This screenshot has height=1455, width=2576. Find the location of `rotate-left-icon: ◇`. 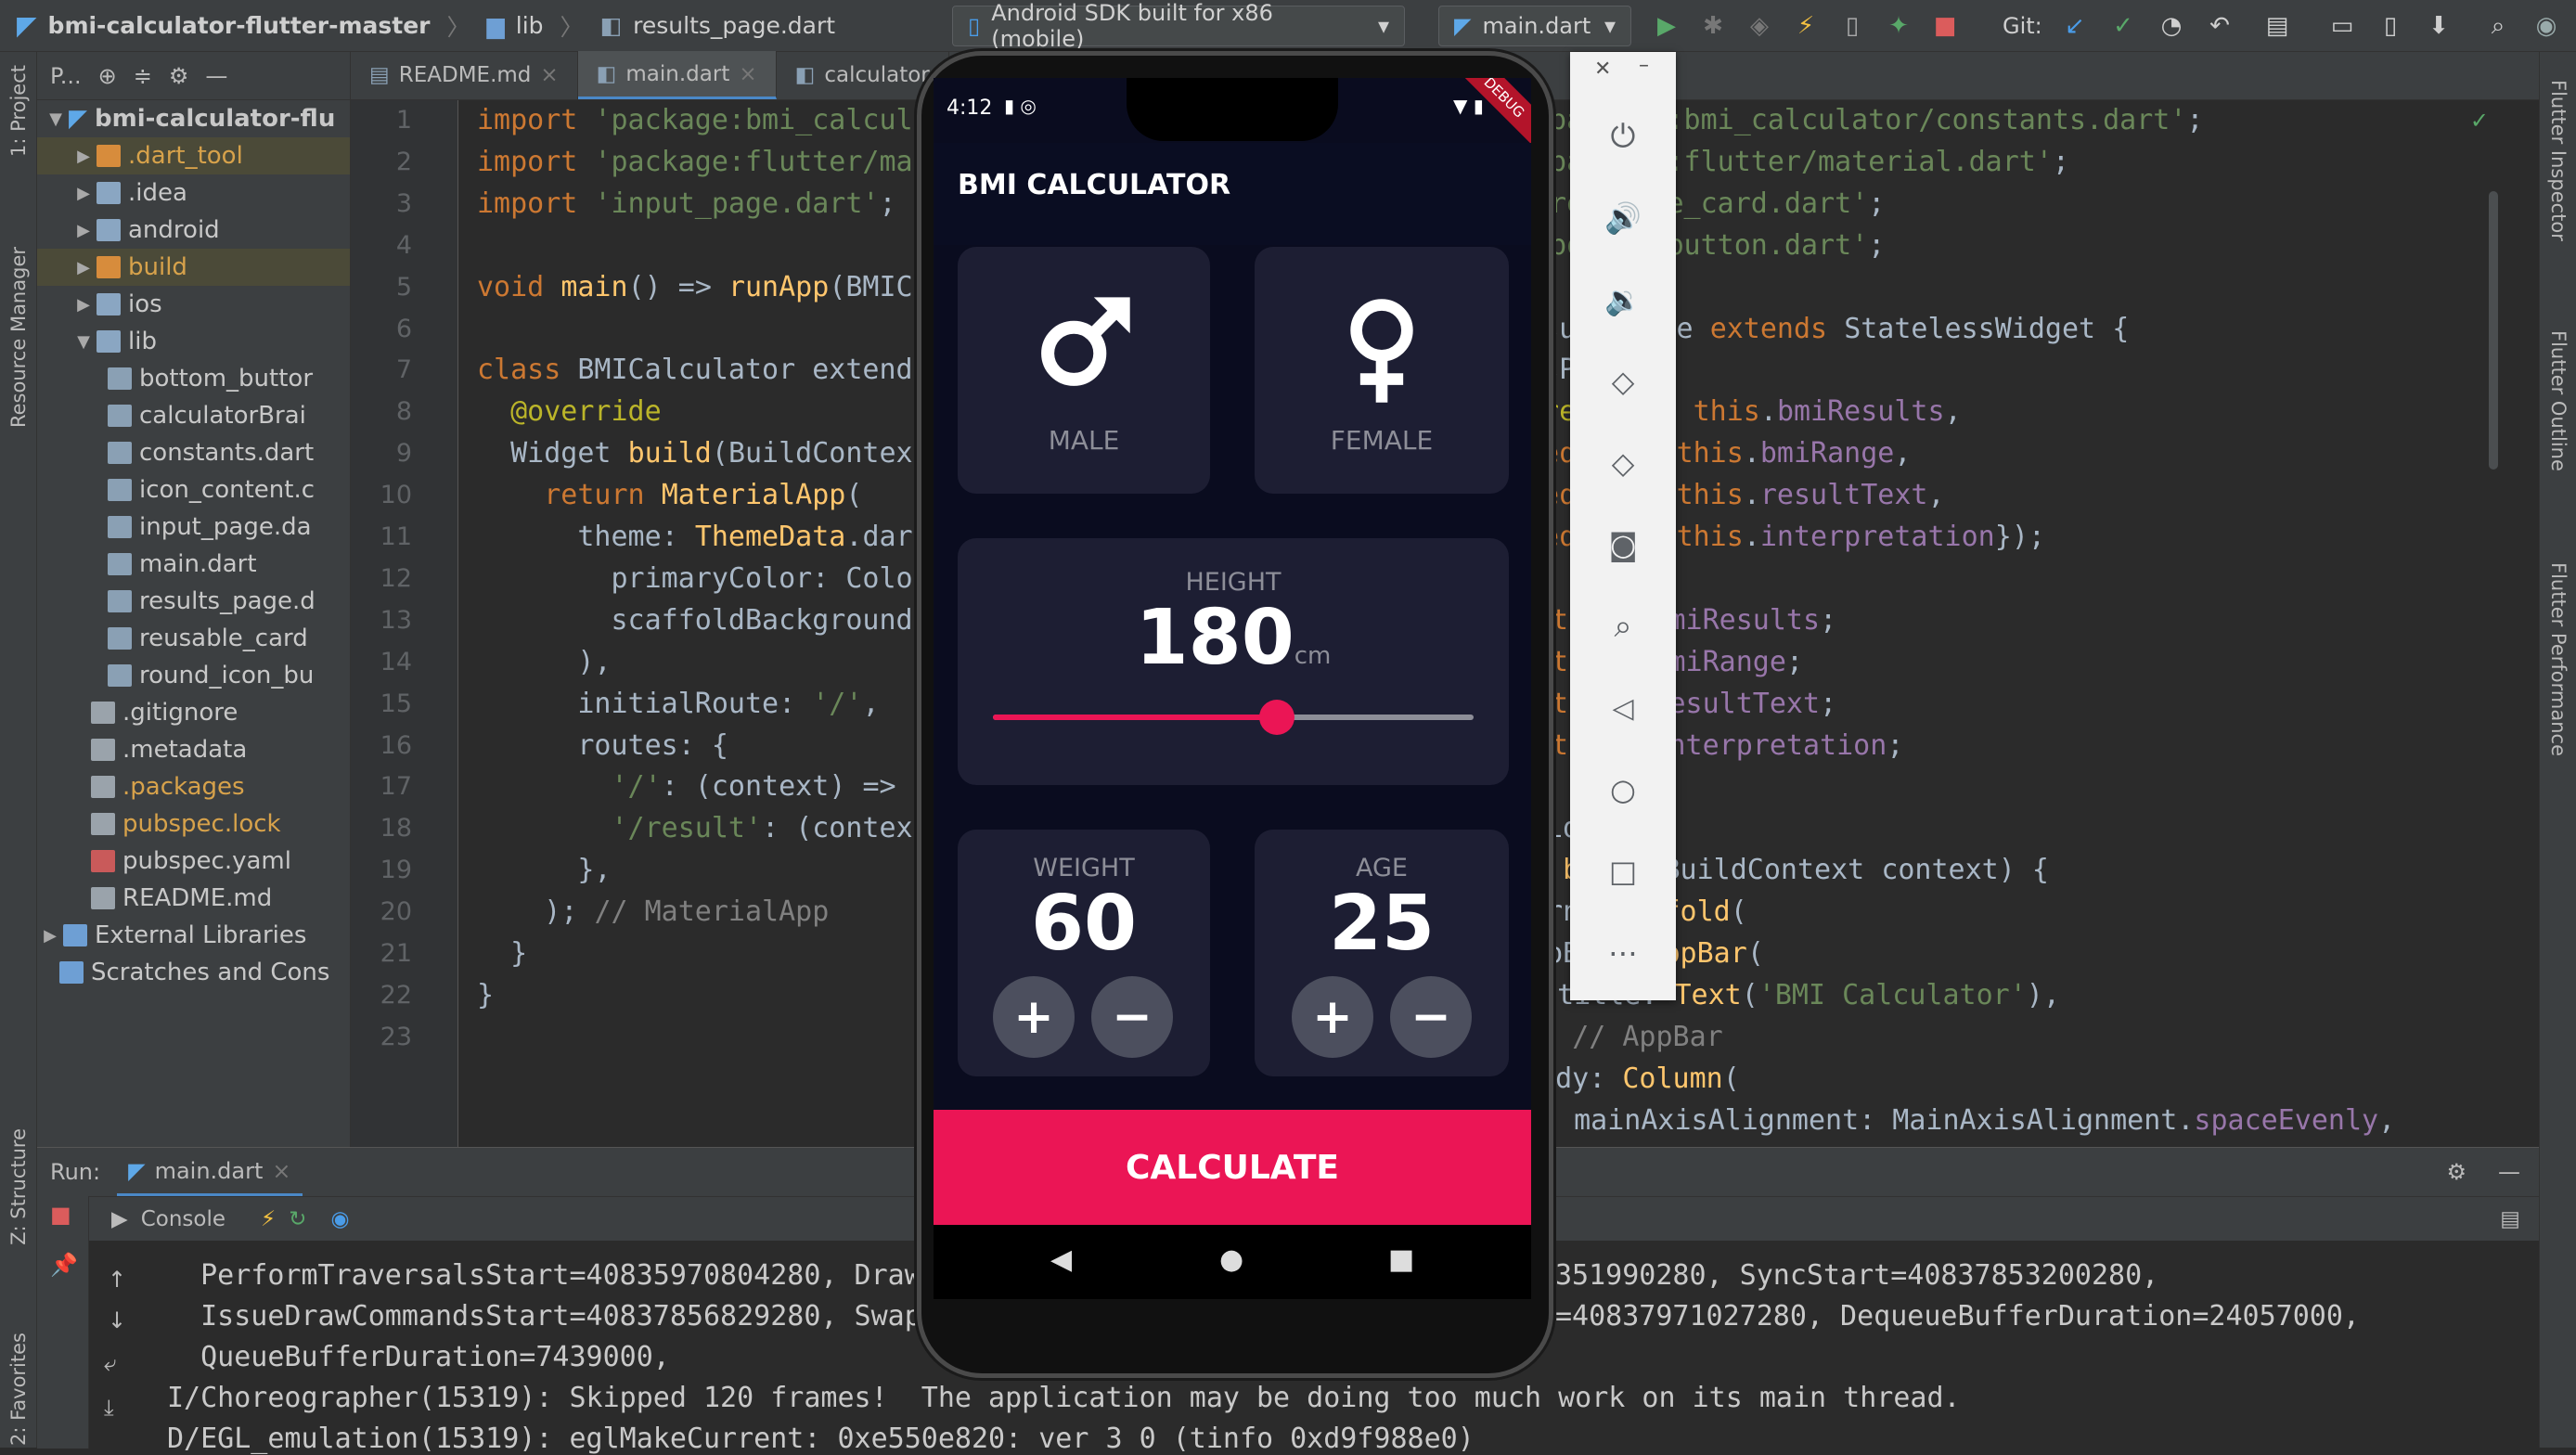

rotate-left-icon: ◇ is located at coordinates (1623, 381).